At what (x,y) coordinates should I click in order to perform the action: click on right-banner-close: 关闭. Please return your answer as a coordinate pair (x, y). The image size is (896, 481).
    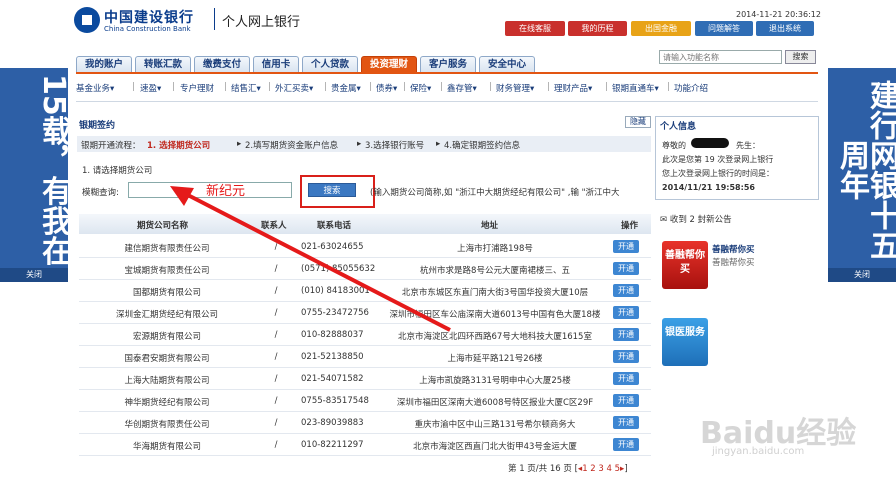
    Looking at the image, I should click on (862, 275).